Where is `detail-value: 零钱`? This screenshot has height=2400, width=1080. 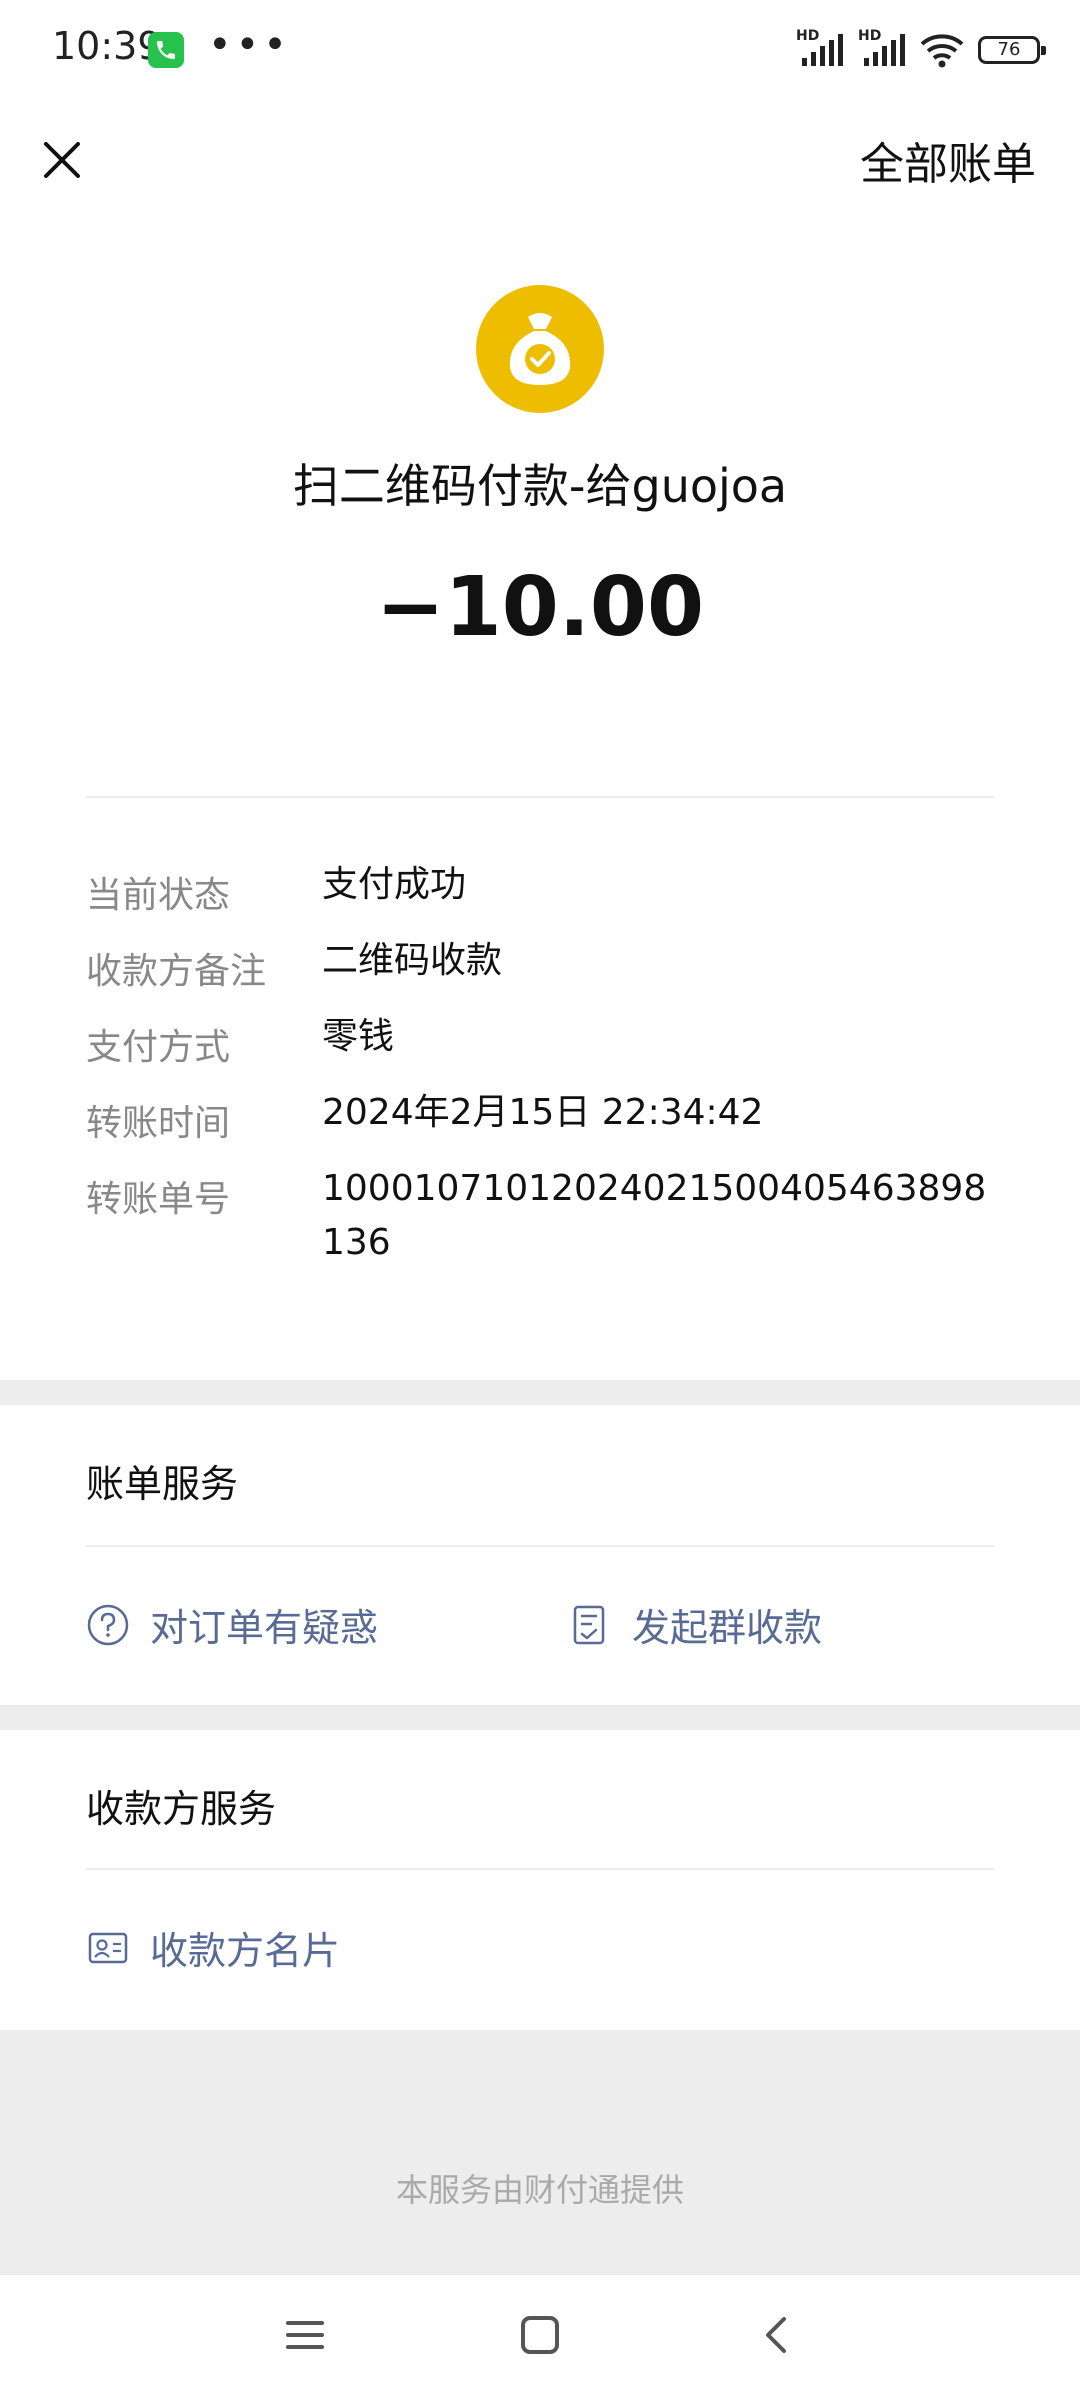 detail-value: 零钱 is located at coordinates (358, 1036).